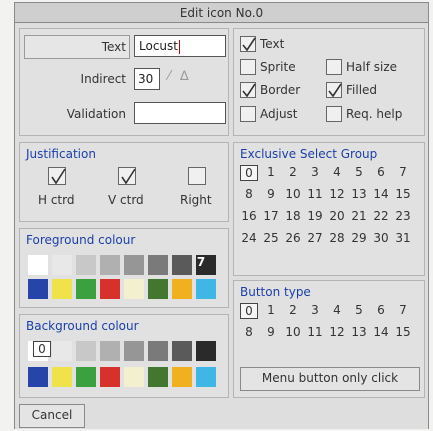 This screenshot has width=433, height=431. Describe the element at coordinates (359, 310) in the screenshot. I see `button-type-option-5: 5` at that location.